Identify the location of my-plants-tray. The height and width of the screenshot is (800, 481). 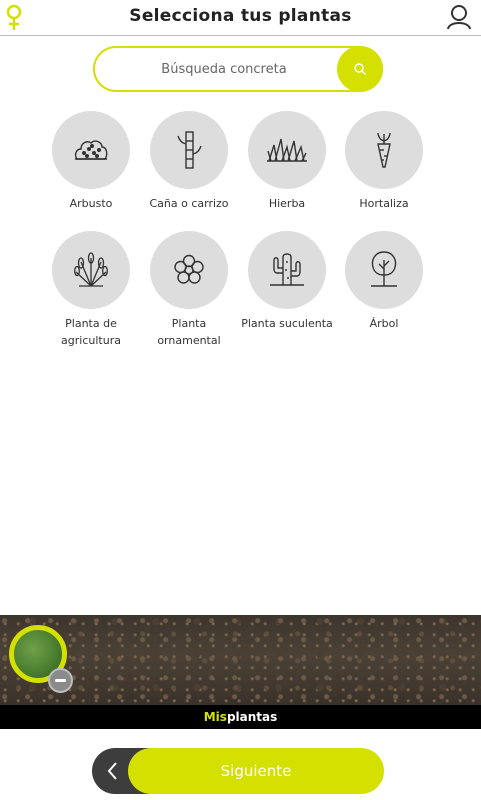
(240, 660).